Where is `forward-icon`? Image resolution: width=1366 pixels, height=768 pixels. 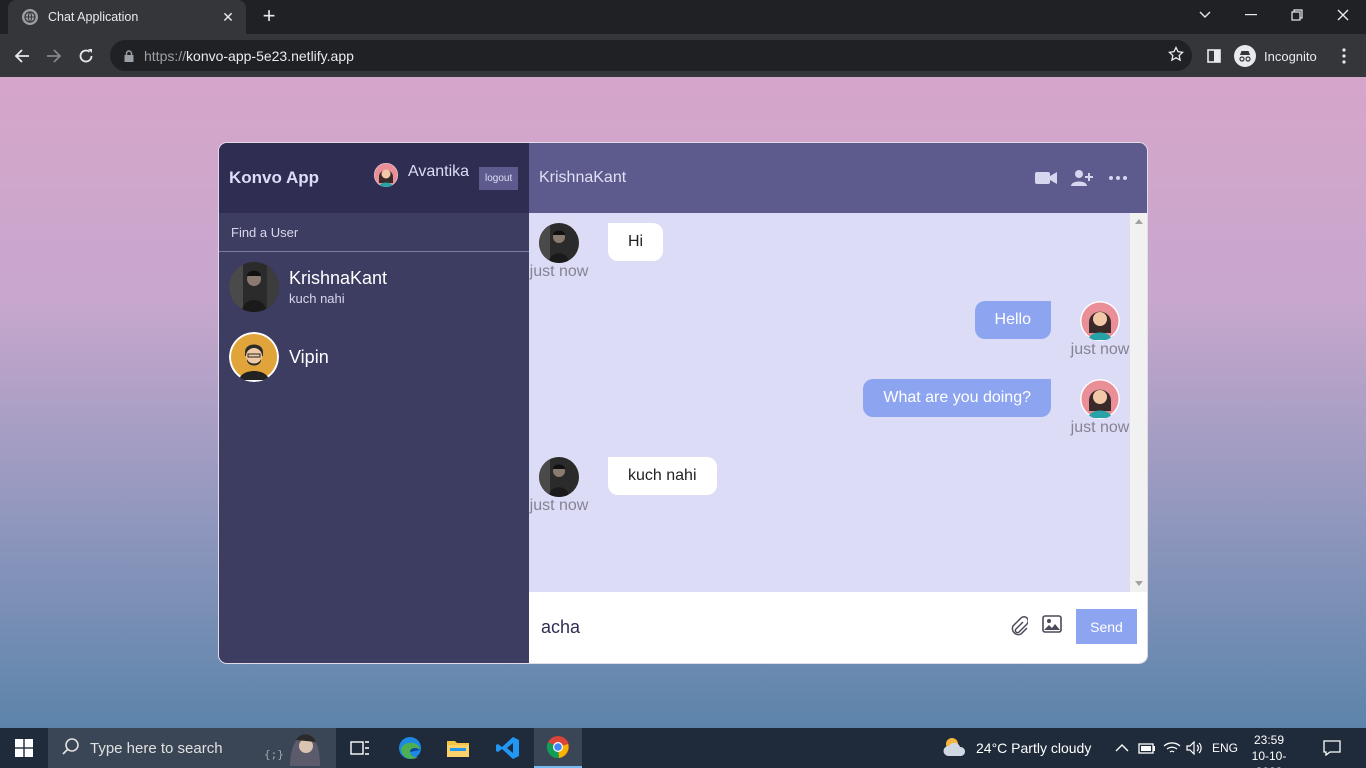
forward-icon is located at coordinates (54, 56).